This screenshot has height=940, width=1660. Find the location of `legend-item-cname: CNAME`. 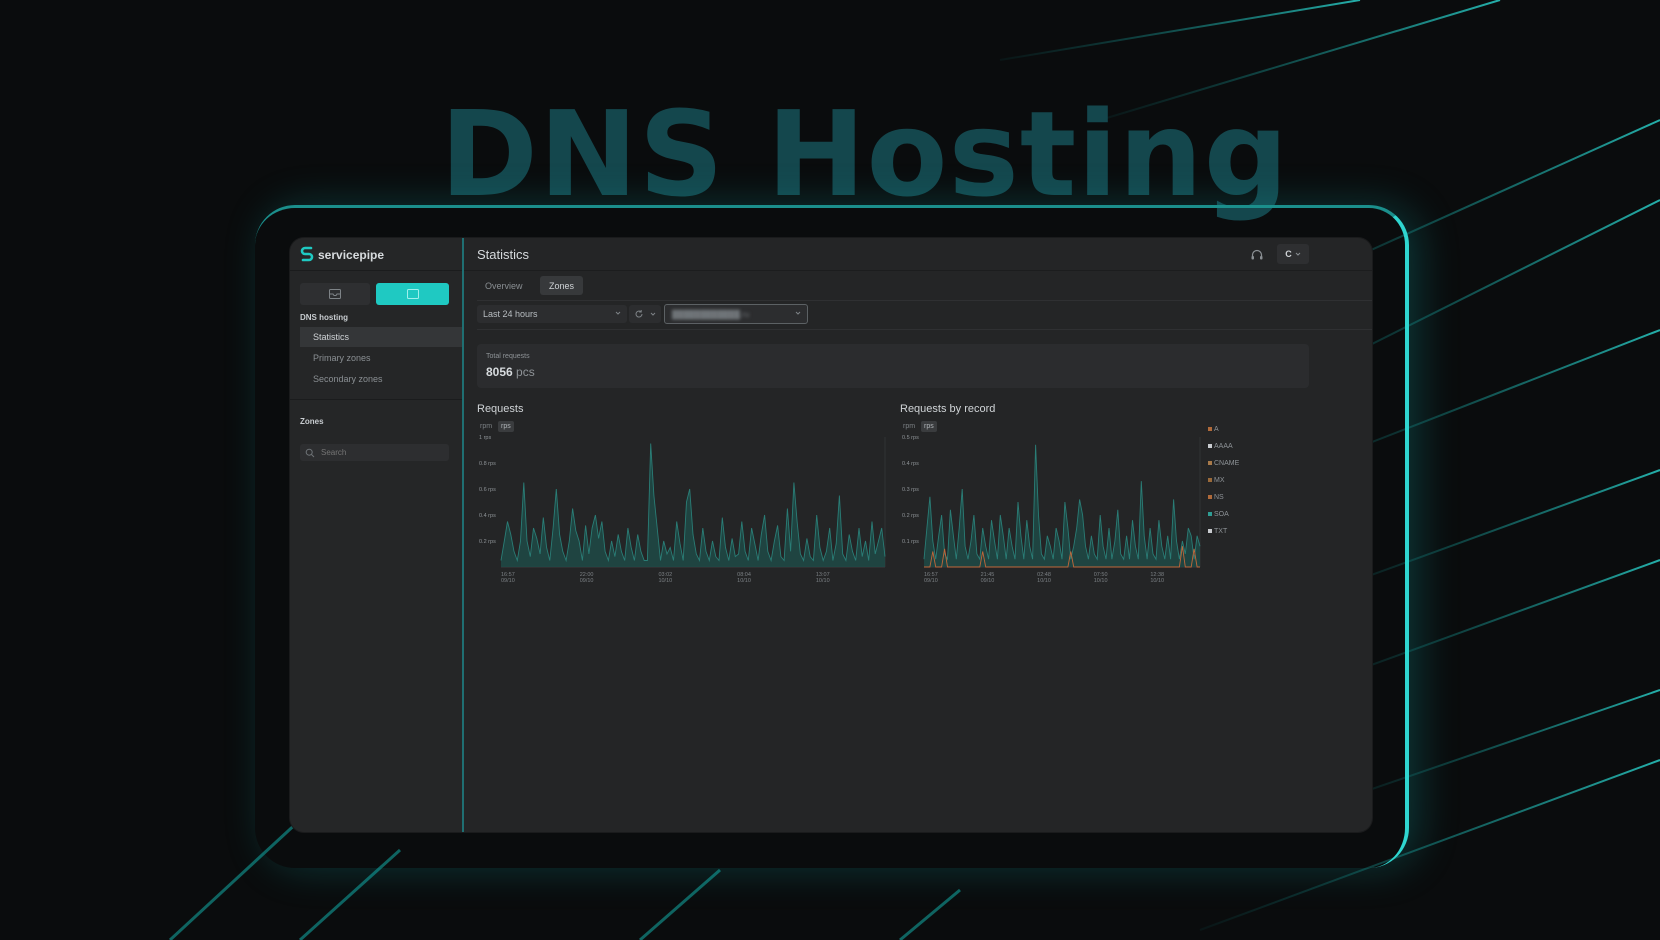

legend-item-cname: CNAME is located at coordinates (1223, 463).